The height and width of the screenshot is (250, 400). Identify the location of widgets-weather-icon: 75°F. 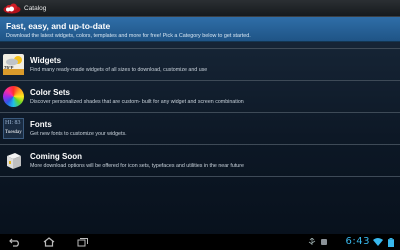
(13, 64).